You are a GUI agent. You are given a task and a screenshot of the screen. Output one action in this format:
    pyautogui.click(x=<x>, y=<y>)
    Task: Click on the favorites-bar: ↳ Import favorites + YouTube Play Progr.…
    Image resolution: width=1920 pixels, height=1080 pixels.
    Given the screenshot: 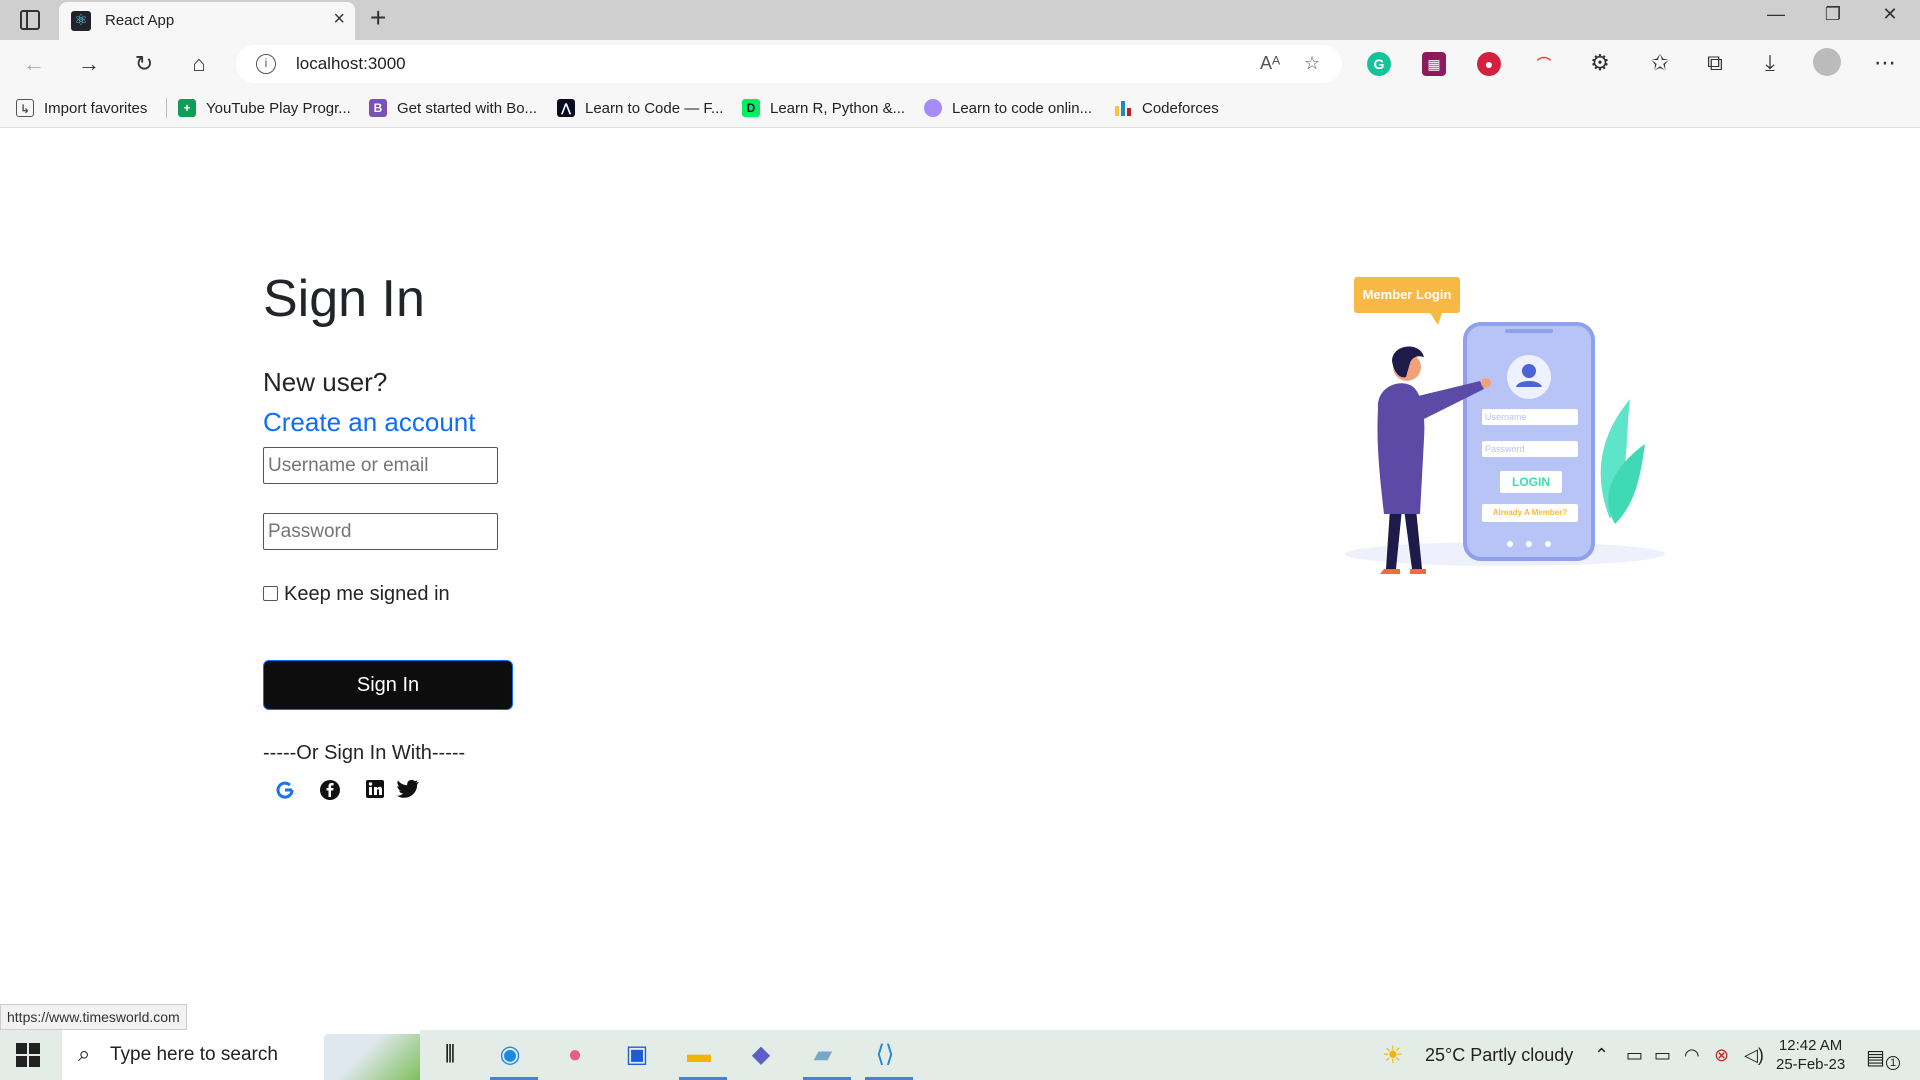 What is the action you would take?
    pyautogui.click(x=960, y=108)
    